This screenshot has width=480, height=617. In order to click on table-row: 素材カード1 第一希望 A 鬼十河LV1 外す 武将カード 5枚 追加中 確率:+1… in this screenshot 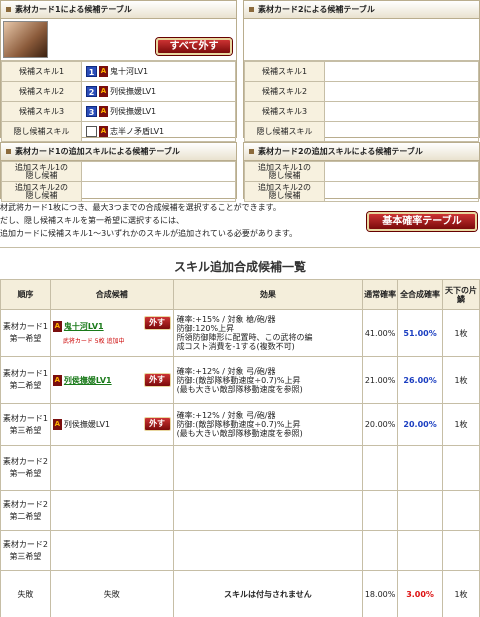, I will do `click(240, 333)`.